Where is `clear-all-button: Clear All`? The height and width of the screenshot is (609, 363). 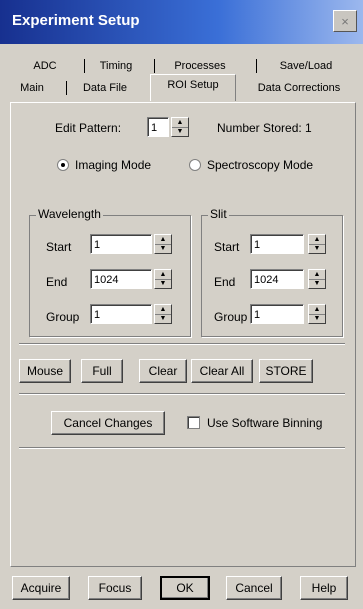
clear-all-button: Clear All is located at coordinates (222, 371).